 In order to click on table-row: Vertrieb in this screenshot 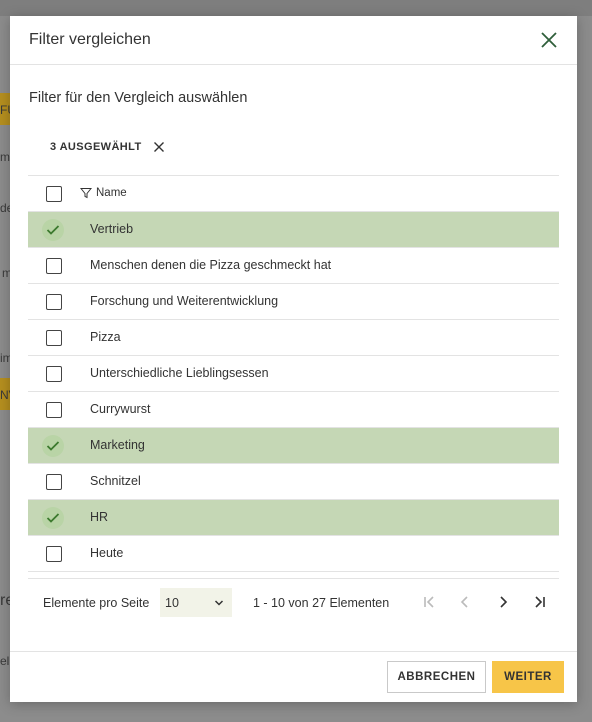, I will do `click(293, 230)`.